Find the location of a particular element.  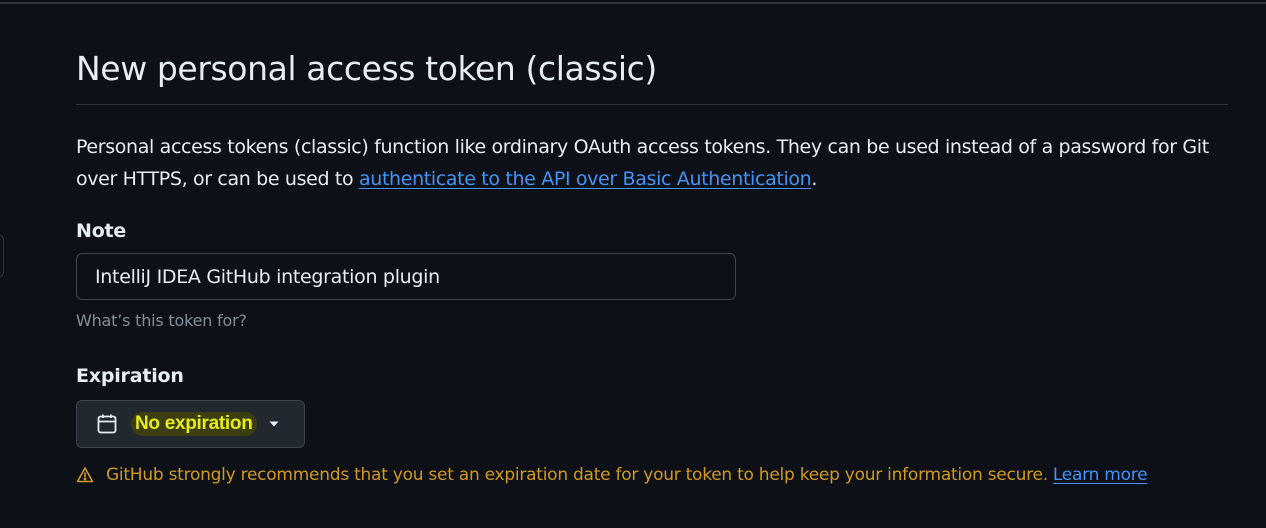

triangle-down-icon is located at coordinates (274, 424).